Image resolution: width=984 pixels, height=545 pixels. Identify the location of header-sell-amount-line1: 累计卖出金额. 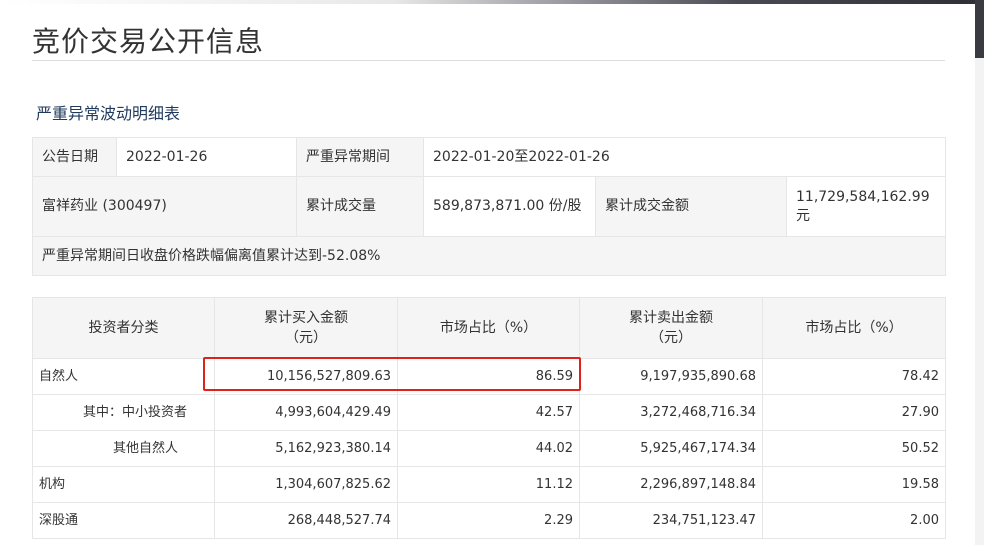
(671, 318).